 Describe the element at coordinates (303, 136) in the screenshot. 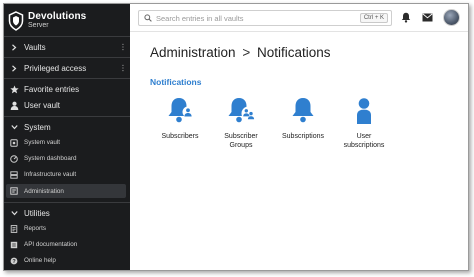

I see `tile-label: Subscriptions` at that location.